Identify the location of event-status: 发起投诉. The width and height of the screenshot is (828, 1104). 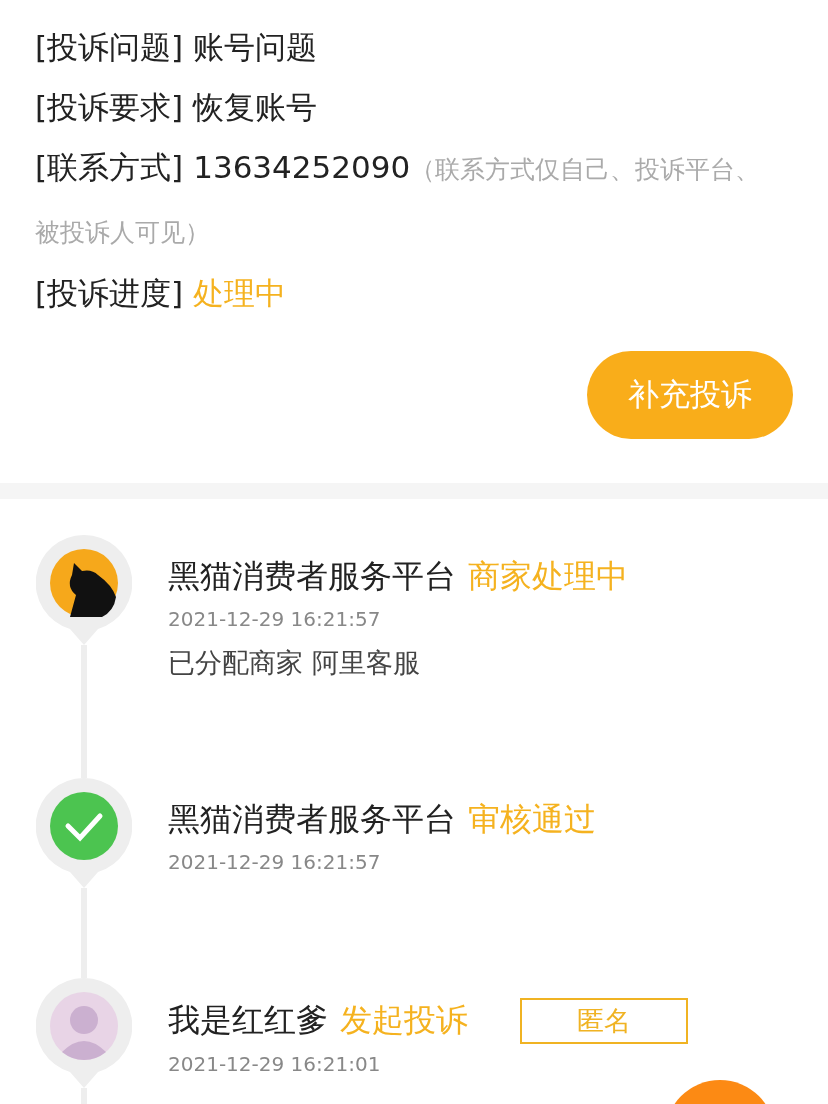
(404, 1020).